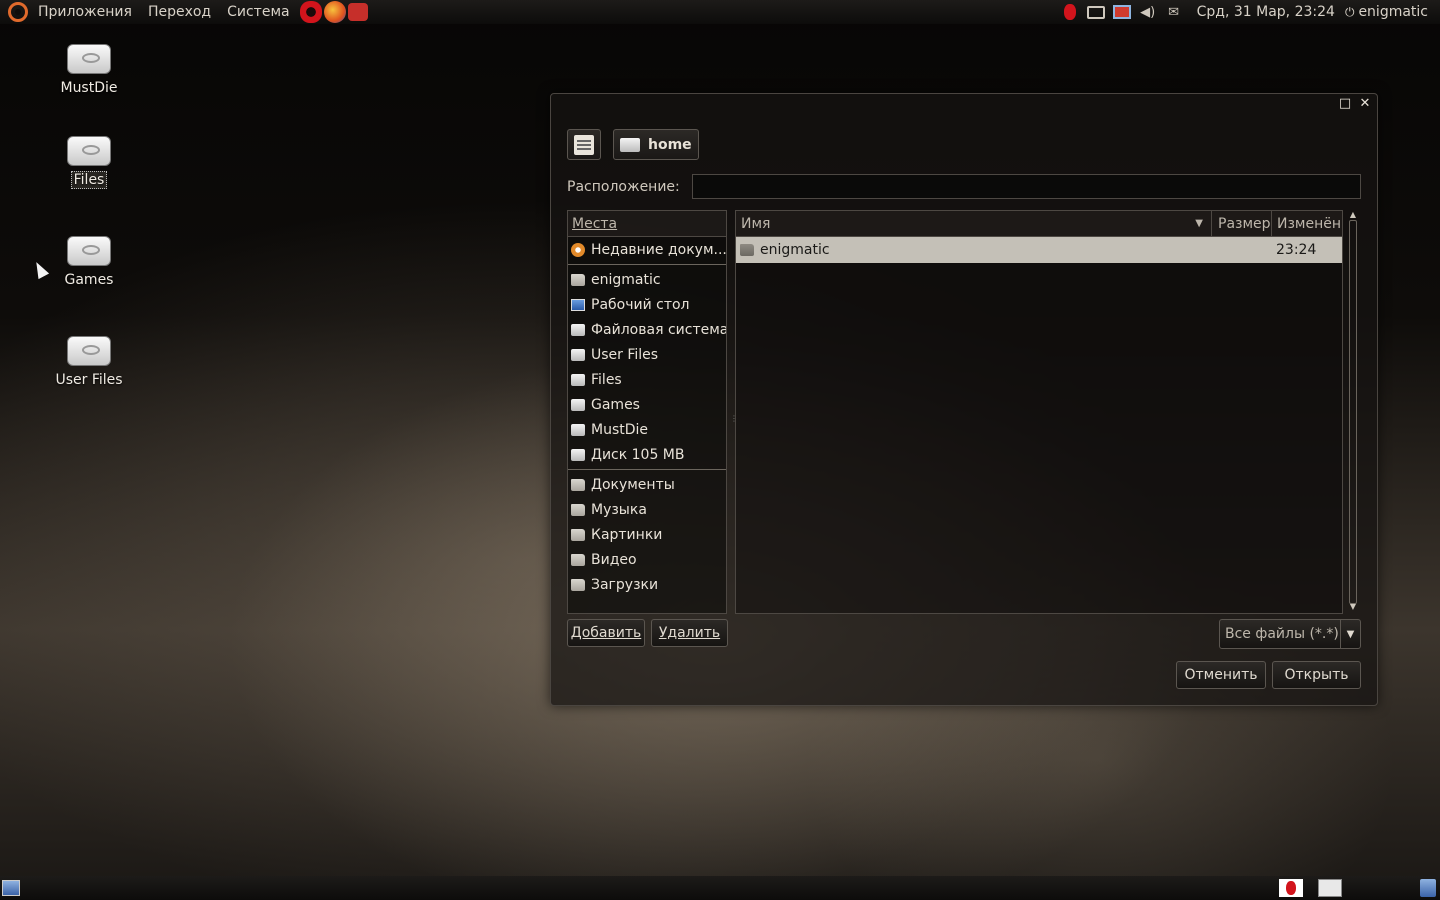 The image size is (1440, 900). Describe the element at coordinates (1428, 888) in the screenshot. I see `trash-icon` at that location.